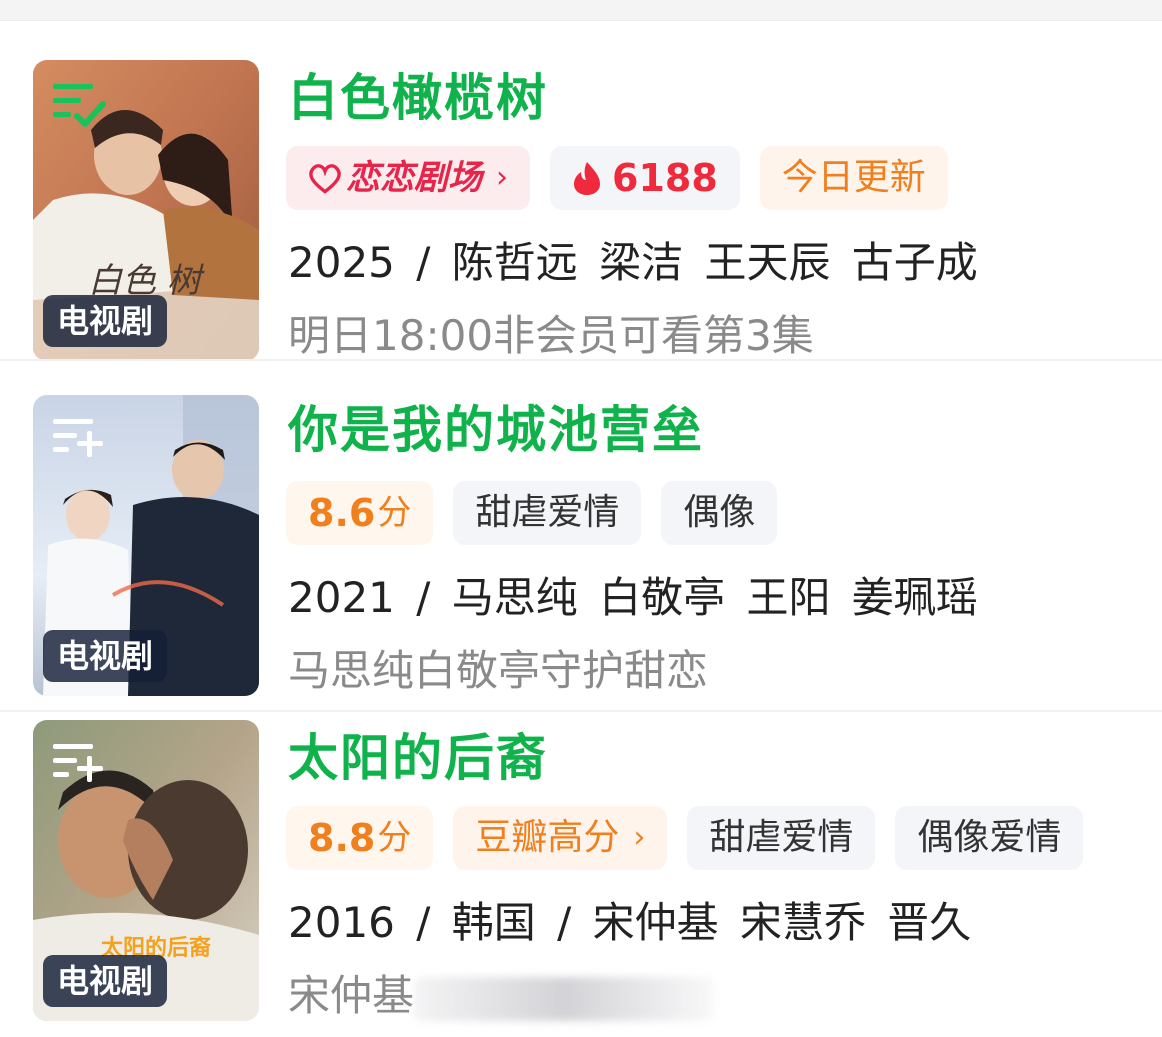 This screenshot has height=1037, width=1162. Describe the element at coordinates (146, 210) in the screenshot. I see `poster-image: 白色 树 电视剧` at that location.